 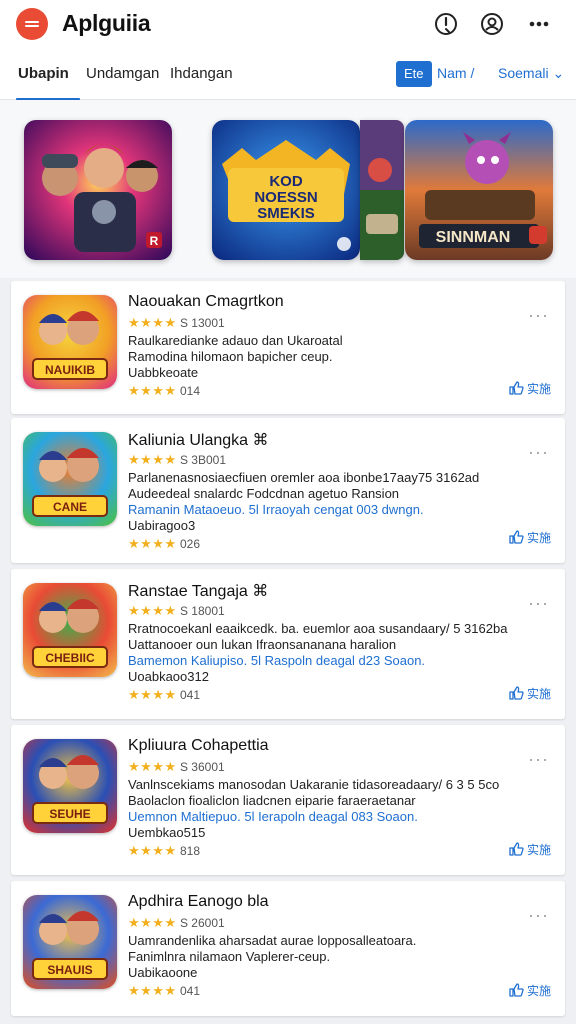 I want to click on app-review-count: ★★★★ 818, so click(x=164, y=851).